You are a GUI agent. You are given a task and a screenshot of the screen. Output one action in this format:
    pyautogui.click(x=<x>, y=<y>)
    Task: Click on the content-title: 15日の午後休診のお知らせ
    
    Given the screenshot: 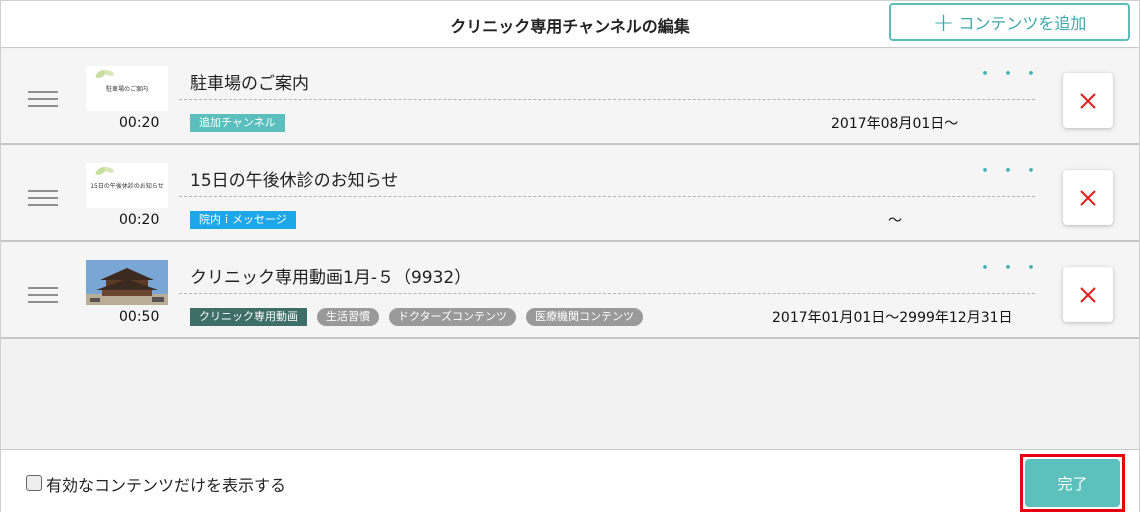 What is the action you would take?
    pyautogui.click(x=294, y=181)
    